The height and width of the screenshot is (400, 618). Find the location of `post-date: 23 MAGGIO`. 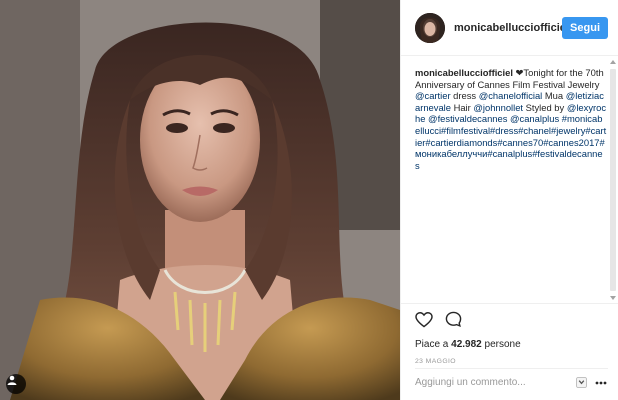

post-date: 23 MAGGIO is located at coordinates (510, 361).